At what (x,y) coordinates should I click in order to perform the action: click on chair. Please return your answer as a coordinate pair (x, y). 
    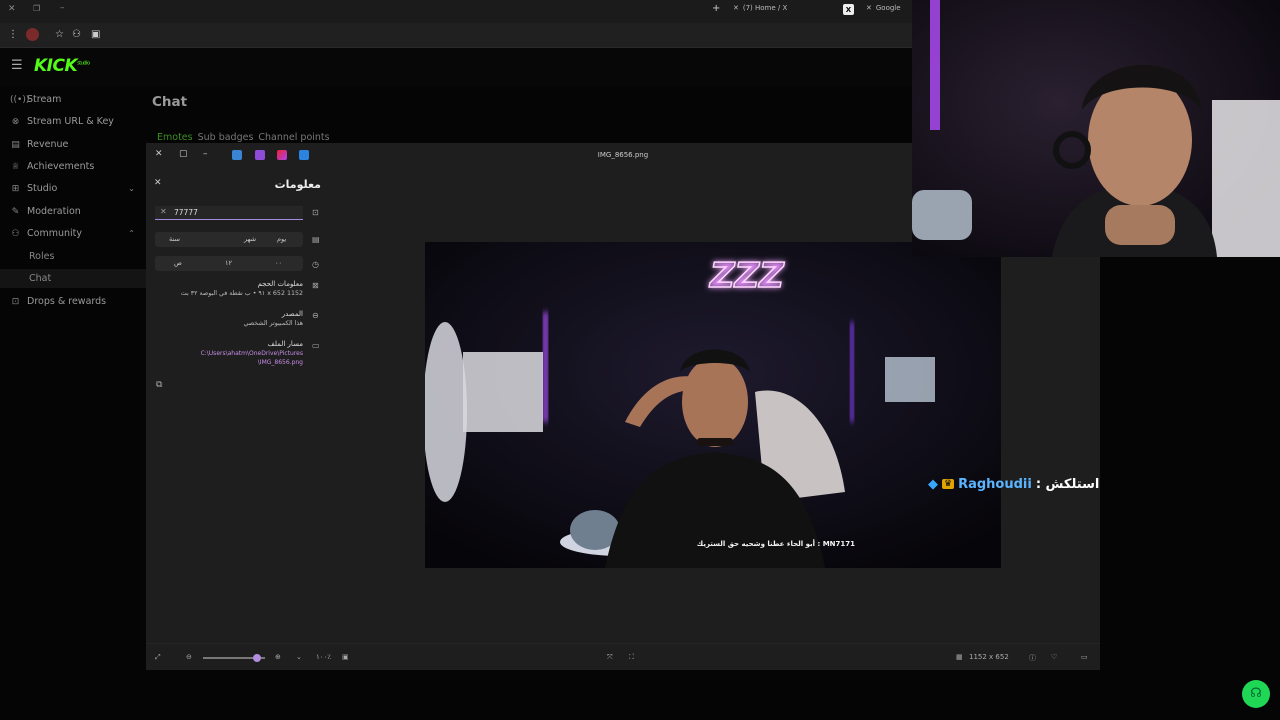
    Looking at the image, I should click on (1246, 178).